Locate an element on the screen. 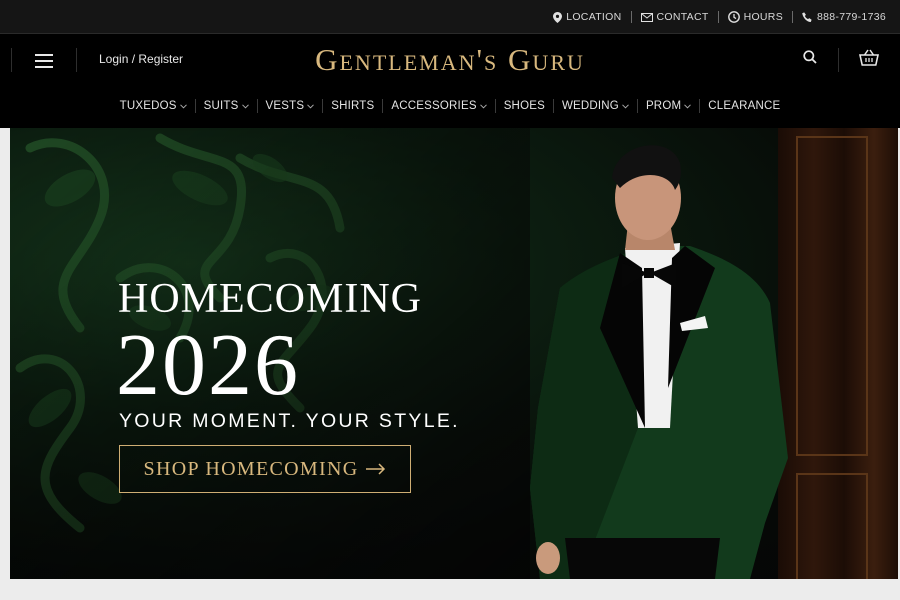 This screenshot has width=900, height=600. nav-label: CLEARANCE is located at coordinates (744, 106).